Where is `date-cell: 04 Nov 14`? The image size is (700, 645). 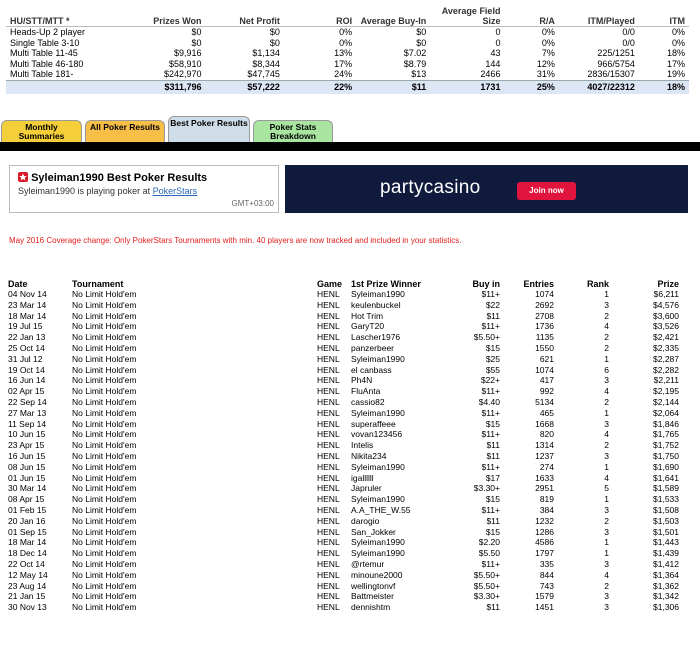 date-cell: 04 Nov 14 is located at coordinates (27, 294).